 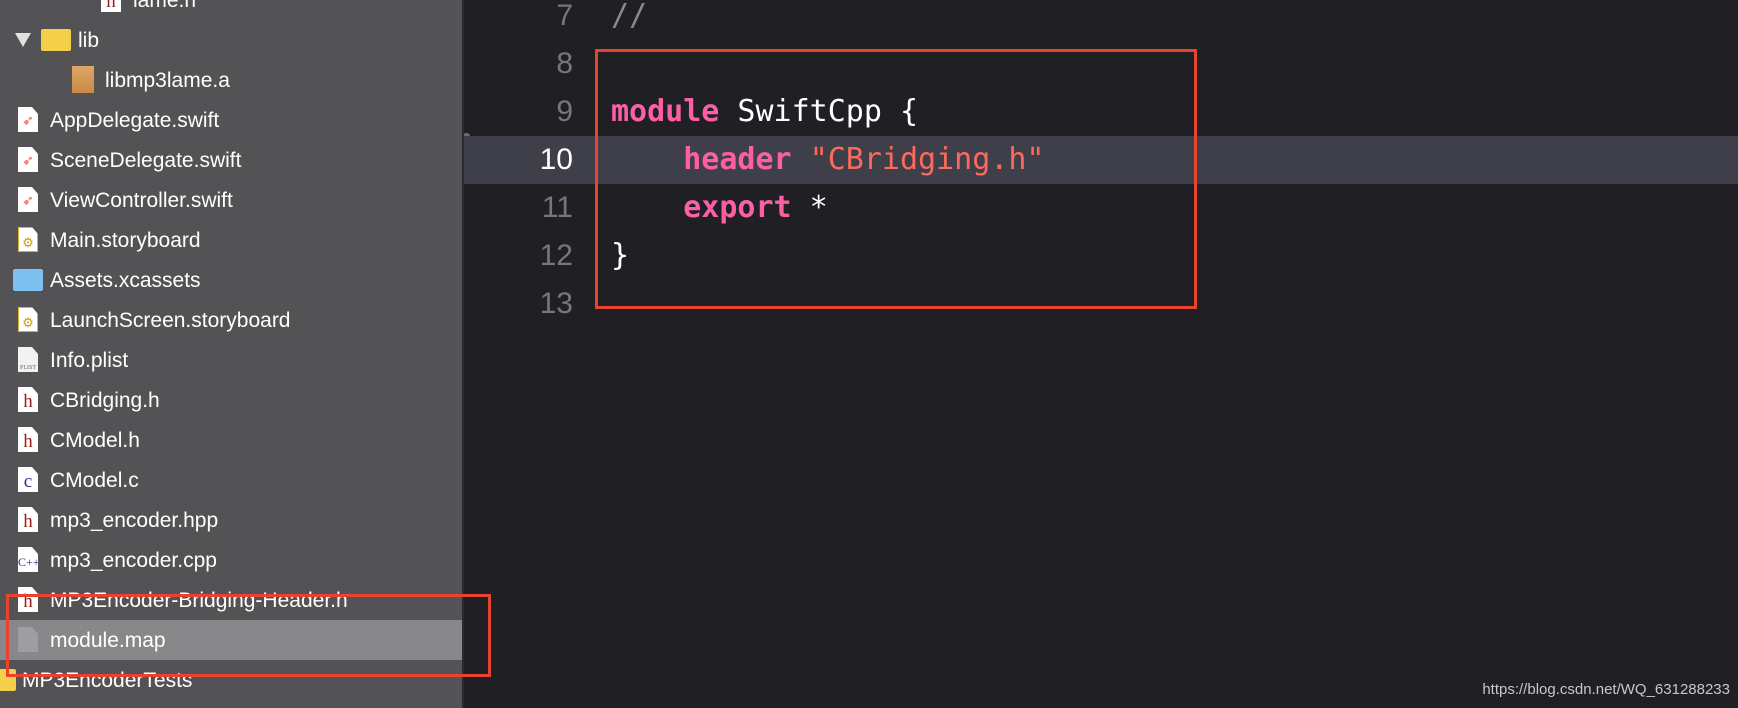 What do you see at coordinates (1606, 689) in the screenshot?
I see `watermark: https://blog.csdn.net/WQ_631288233` at bounding box center [1606, 689].